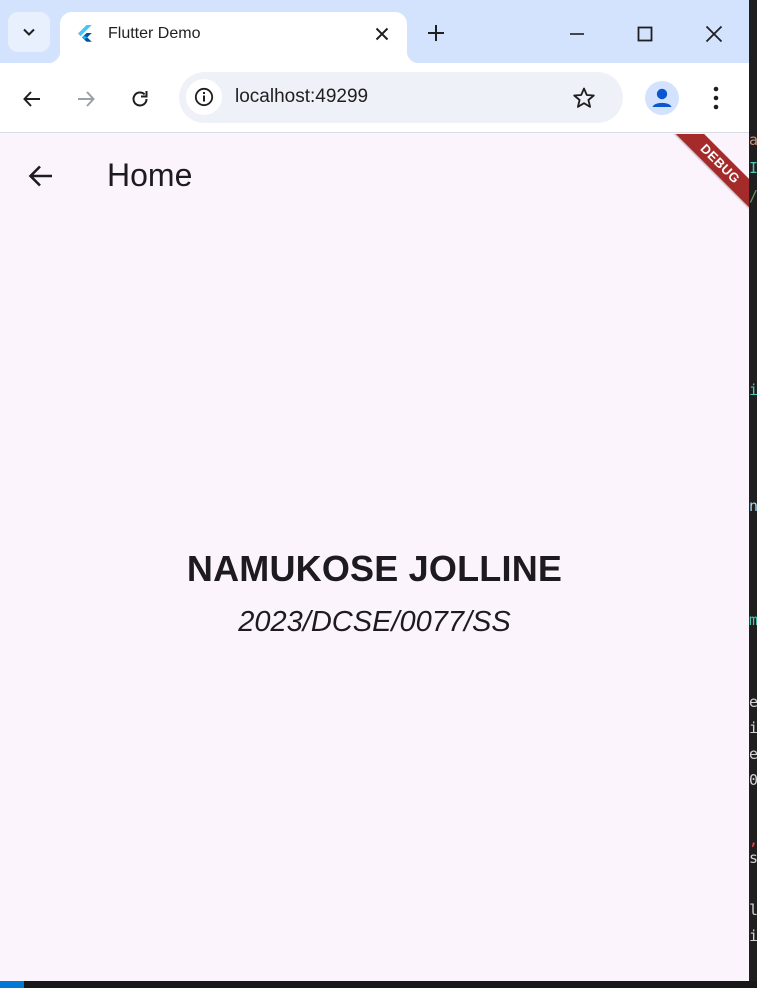 The image size is (757, 988). What do you see at coordinates (753, 494) in the screenshot?
I see `background-editor-strip: a I / i n m e i e 0 , s l i` at bounding box center [753, 494].